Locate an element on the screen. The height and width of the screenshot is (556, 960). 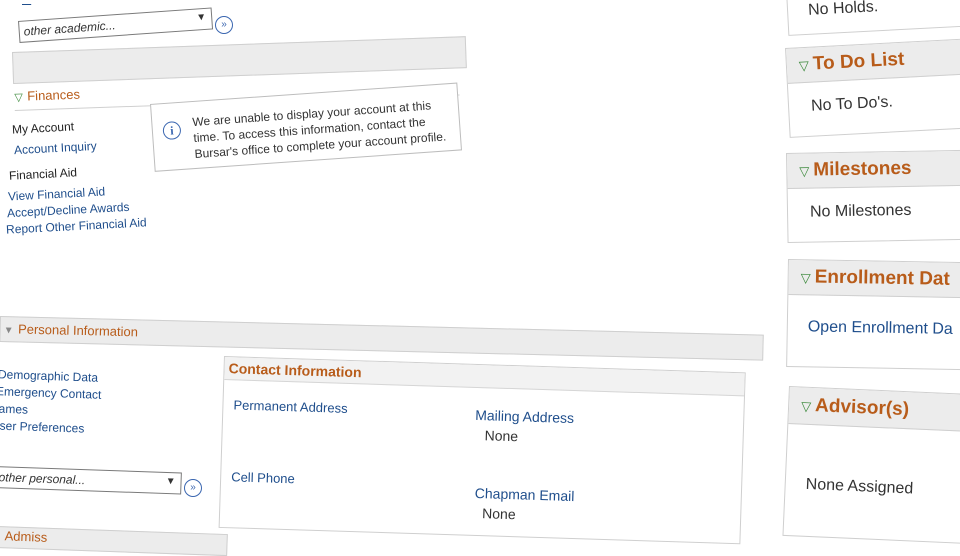
view-financial-aid-link: View Financial Aid is located at coordinates (57, 193).